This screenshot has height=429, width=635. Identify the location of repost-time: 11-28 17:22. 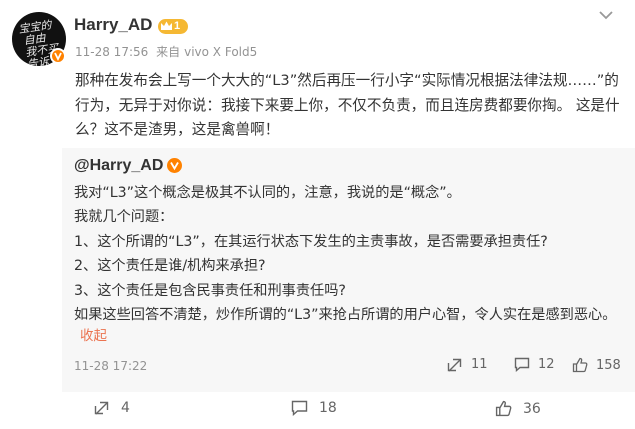
(110, 366).